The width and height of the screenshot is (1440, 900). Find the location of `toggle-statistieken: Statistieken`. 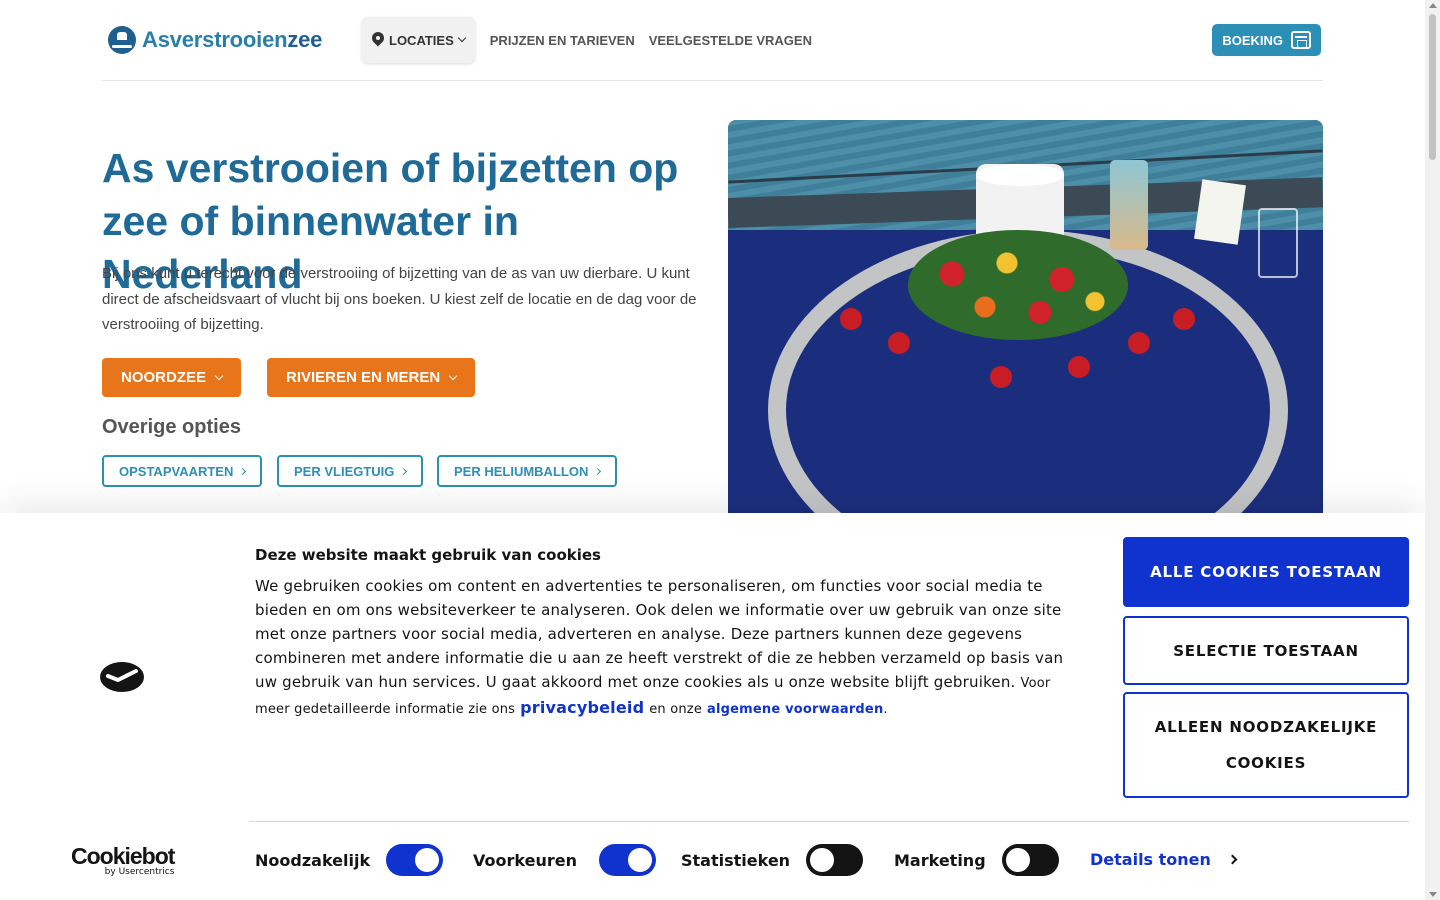

toggle-statistieken: Statistieken is located at coordinates (772, 860).